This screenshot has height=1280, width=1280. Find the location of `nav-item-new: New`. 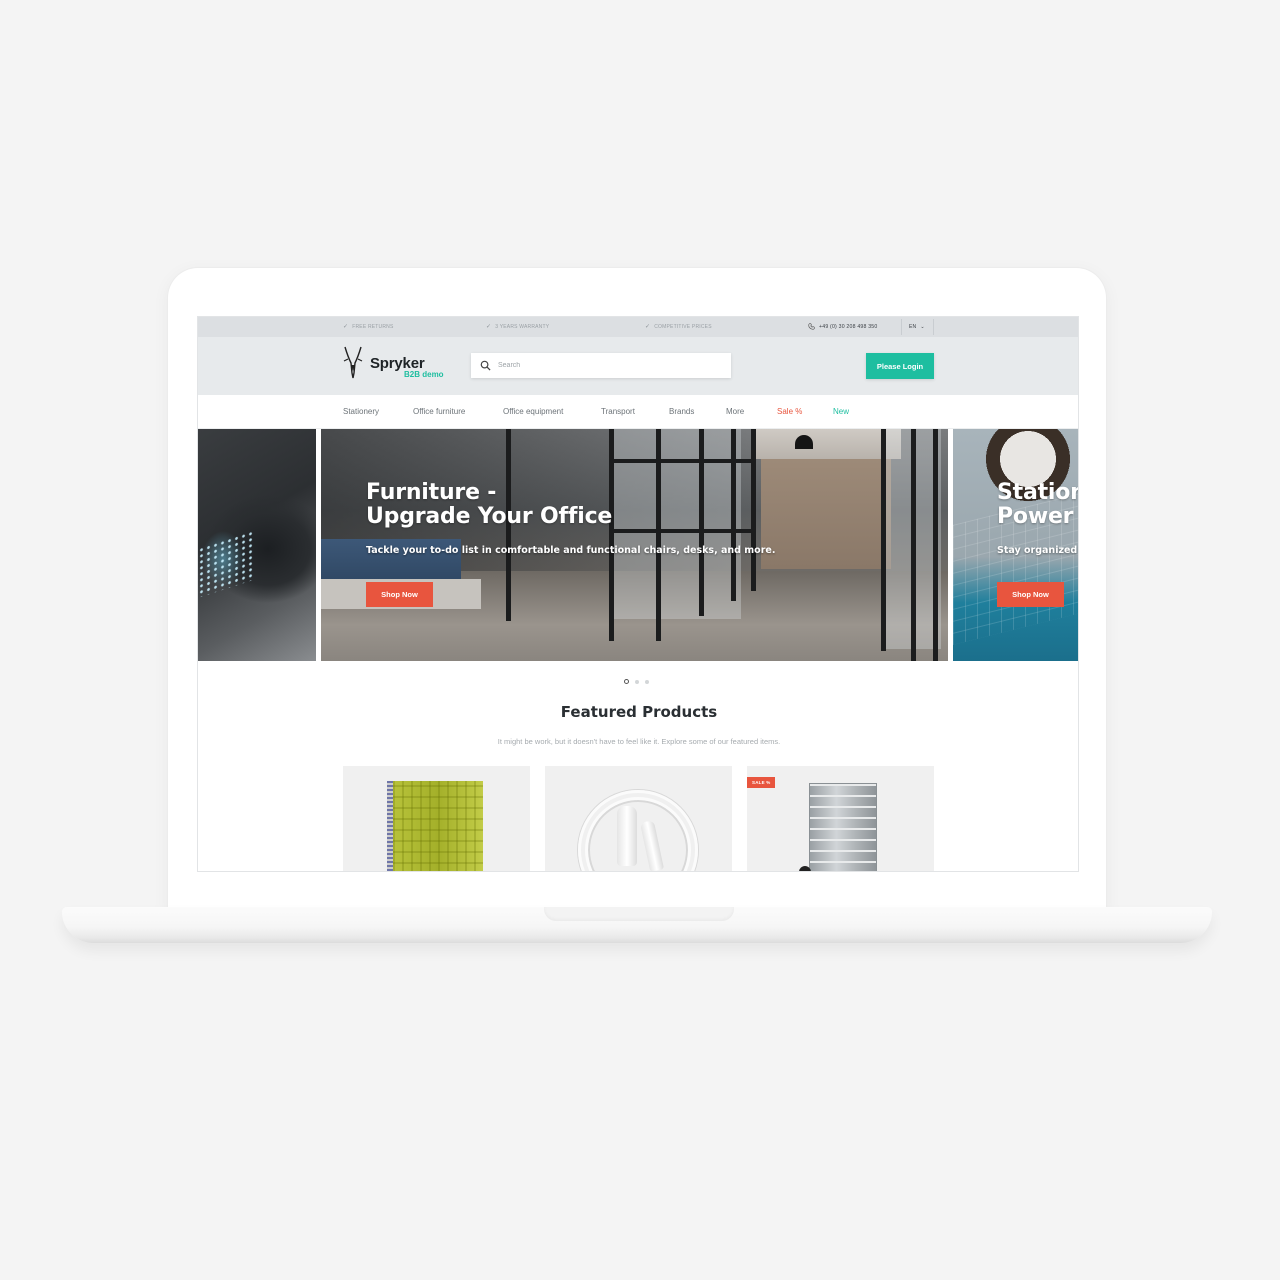

nav-item-new: New is located at coordinates (841, 411).